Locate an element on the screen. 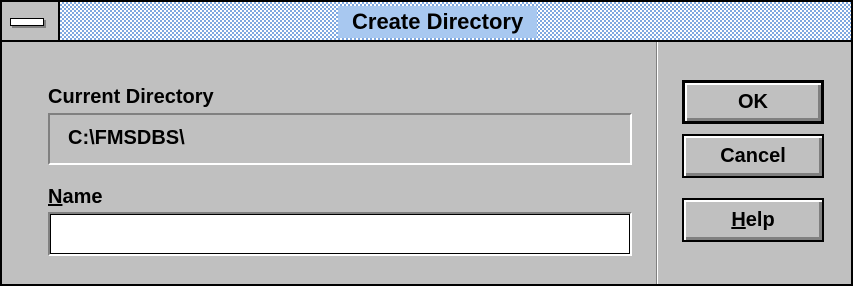 Image resolution: width=853 pixels, height=286 pixels. title-bar: Create Directory is located at coordinates (426, 22).